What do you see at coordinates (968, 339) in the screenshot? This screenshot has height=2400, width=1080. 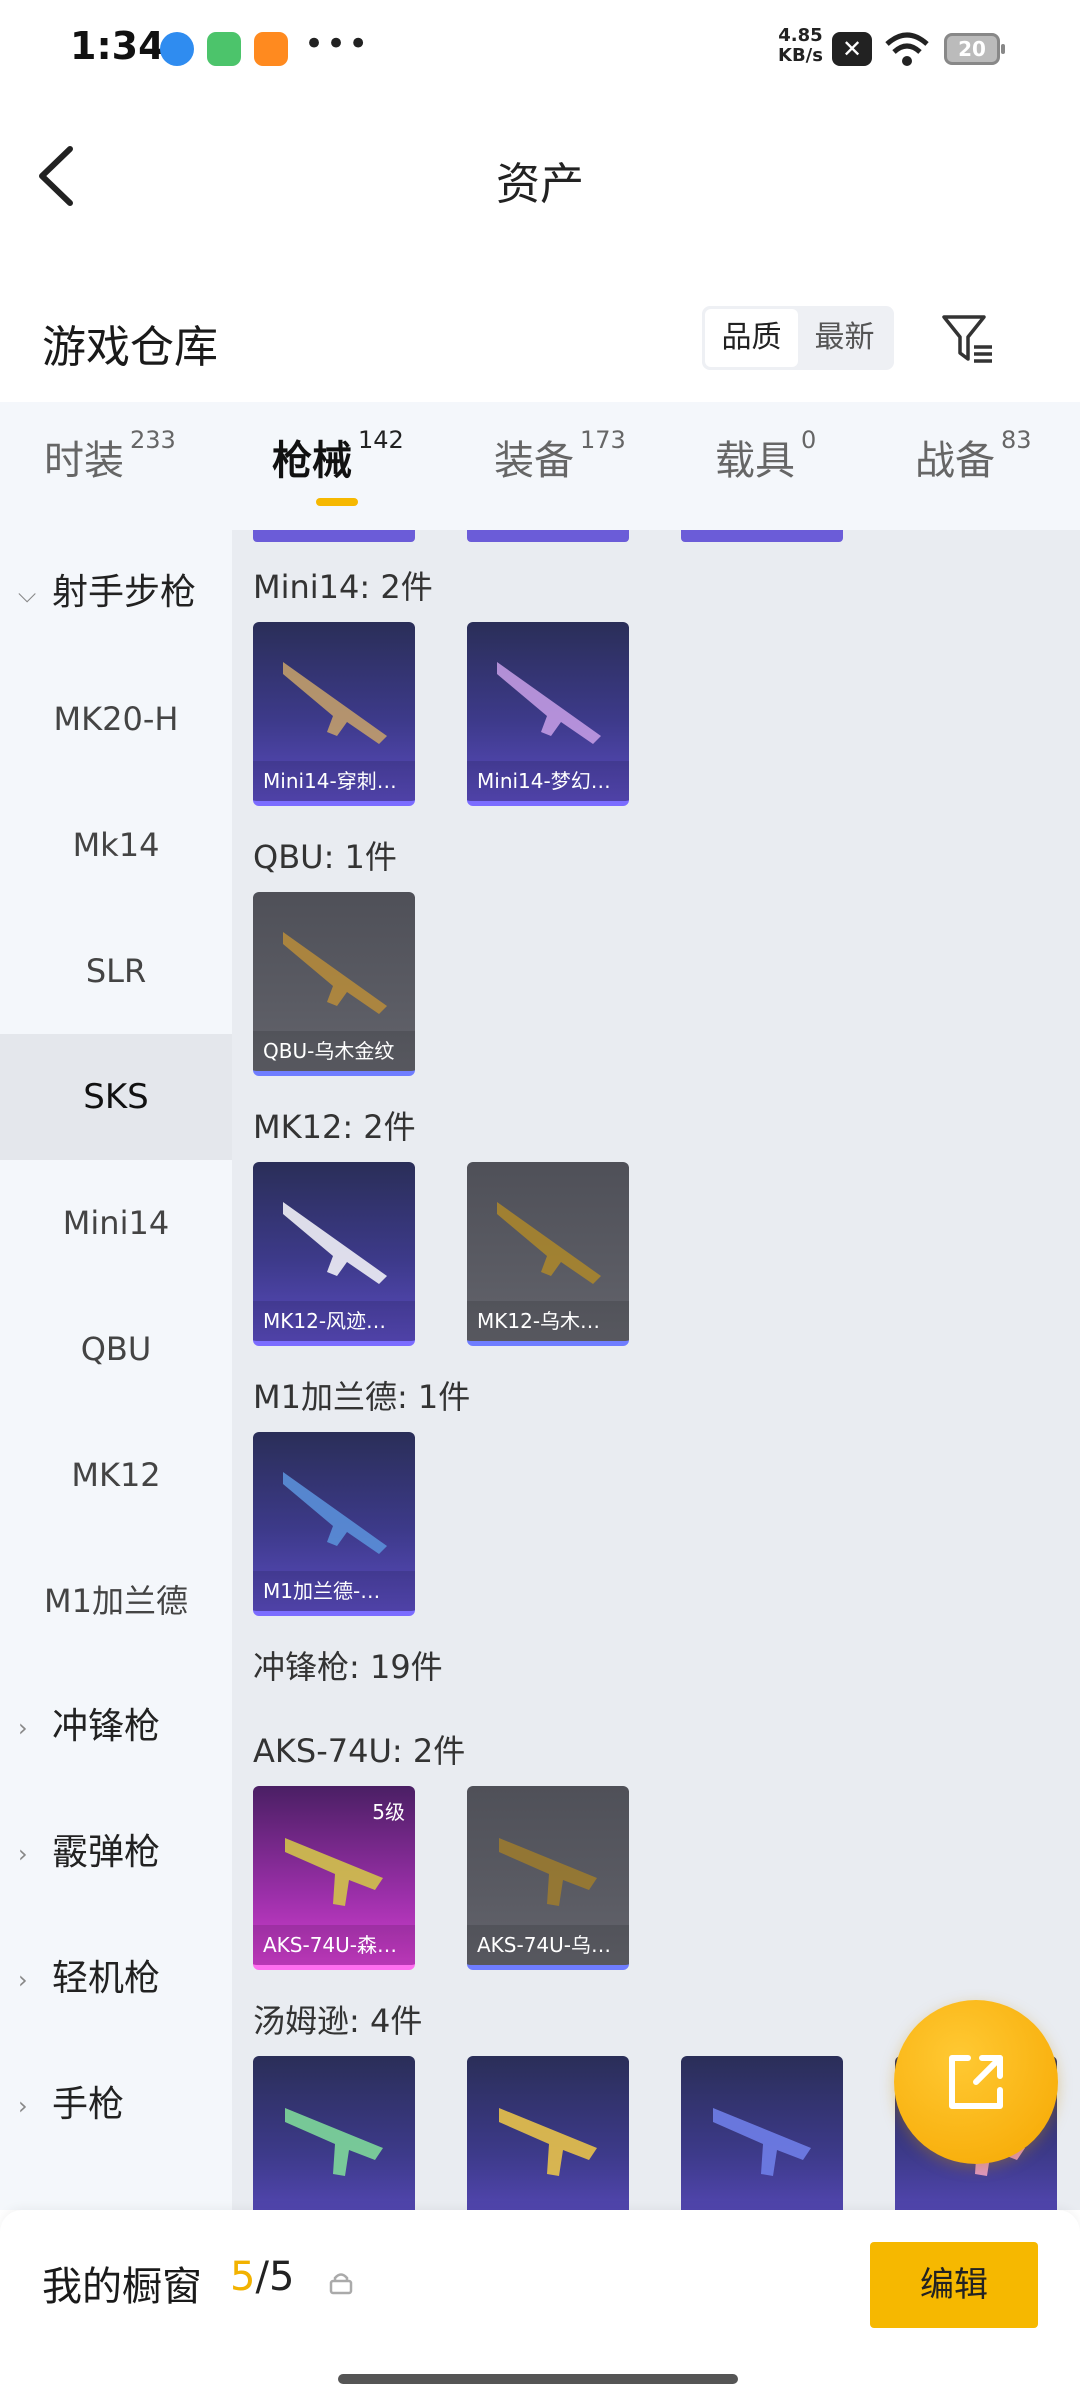 I see `filter-icon` at bounding box center [968, 339].